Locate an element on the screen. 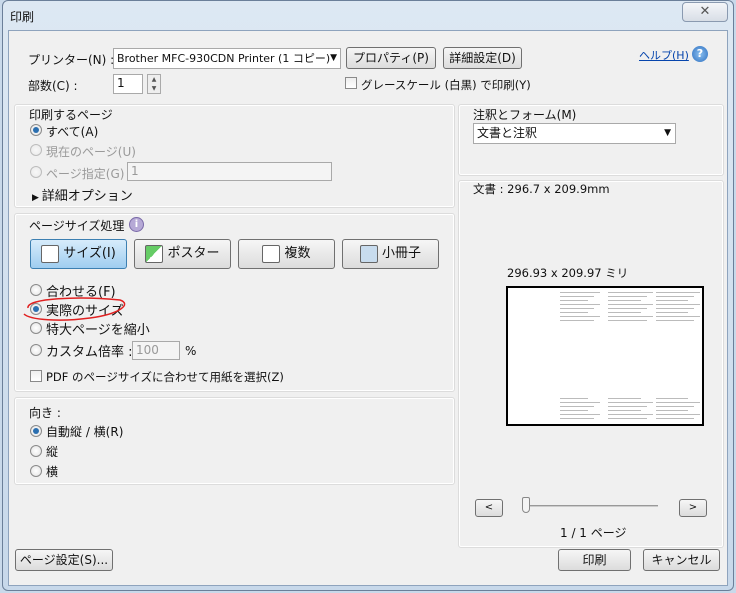 The image size is (736, 593). properties-button: プロパティ(P) is located at coordinates (391, 58).